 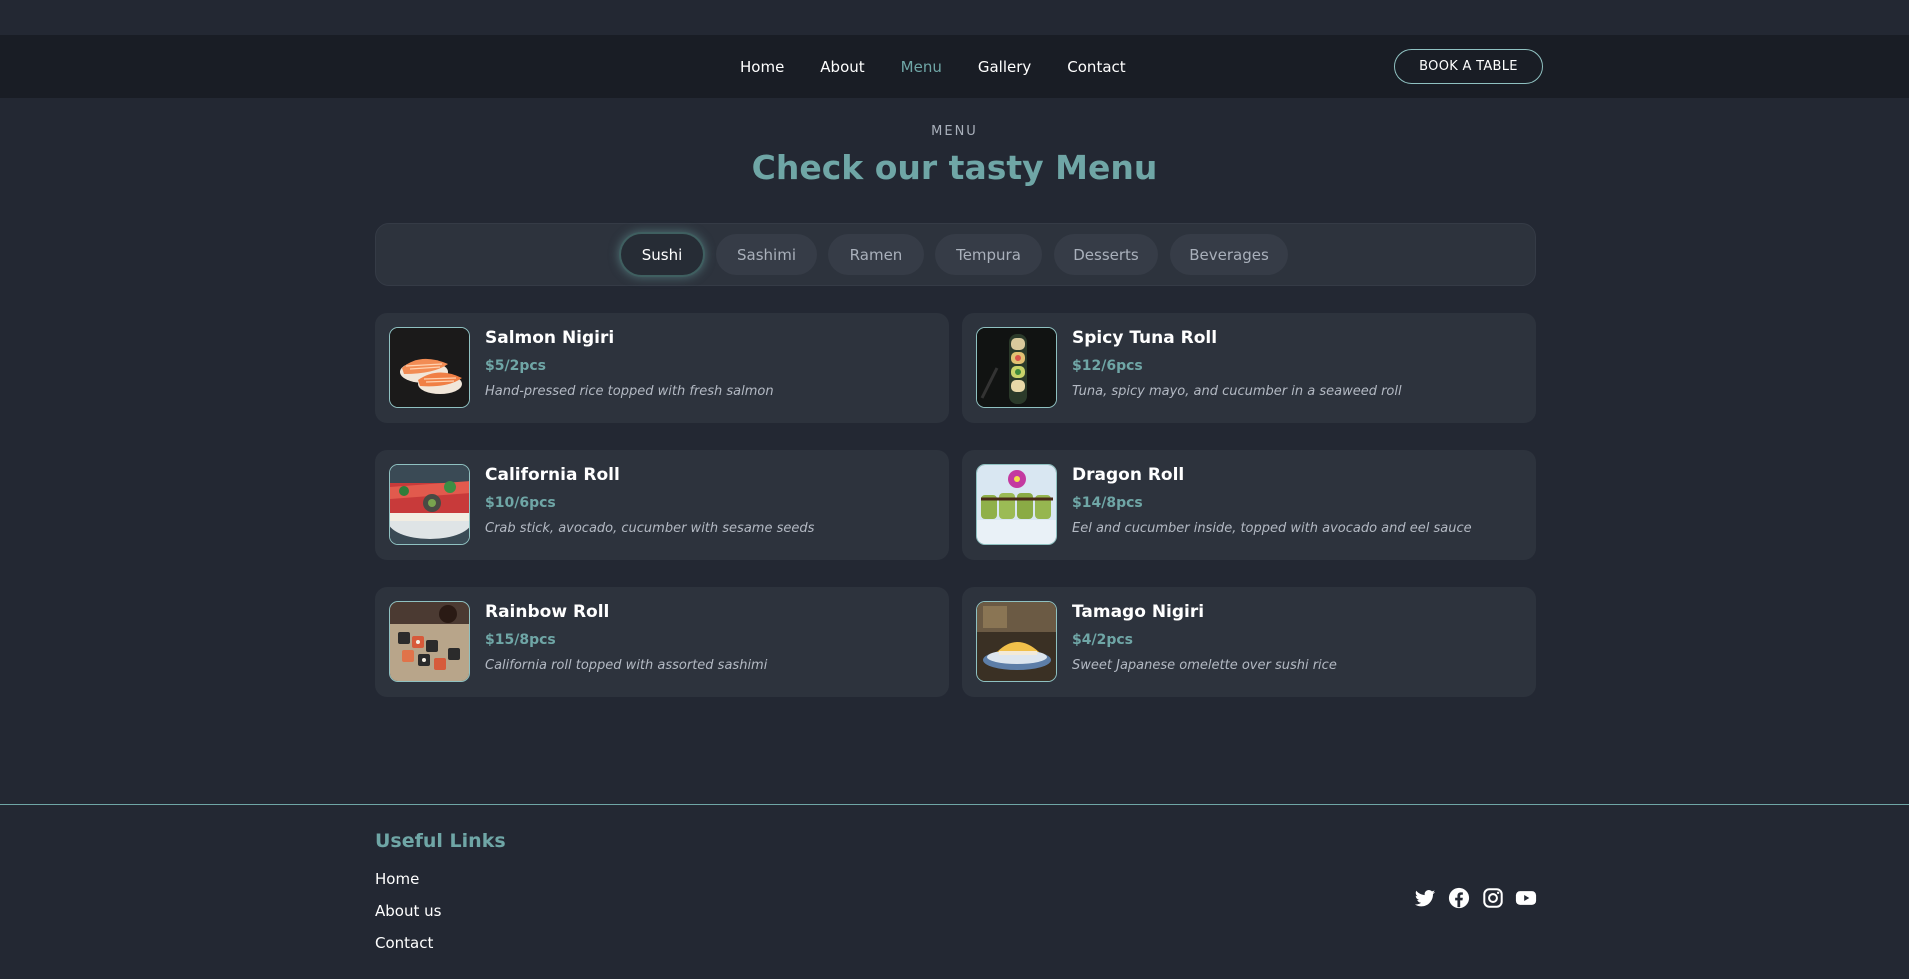 What do you see at coordinates (1106, 254) in the screenshot?
I see `tab-desserts: Desserts` at bounding box center [1106, 254].